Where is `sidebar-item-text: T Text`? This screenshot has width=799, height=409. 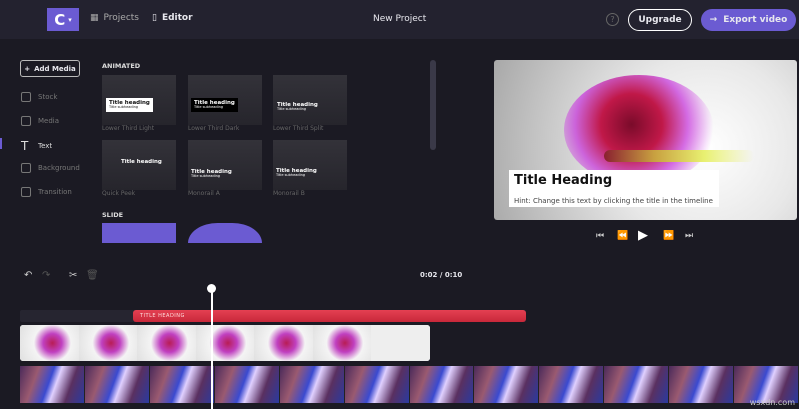 sidebar-item-text: T Text is located at coordinates (36, 146).